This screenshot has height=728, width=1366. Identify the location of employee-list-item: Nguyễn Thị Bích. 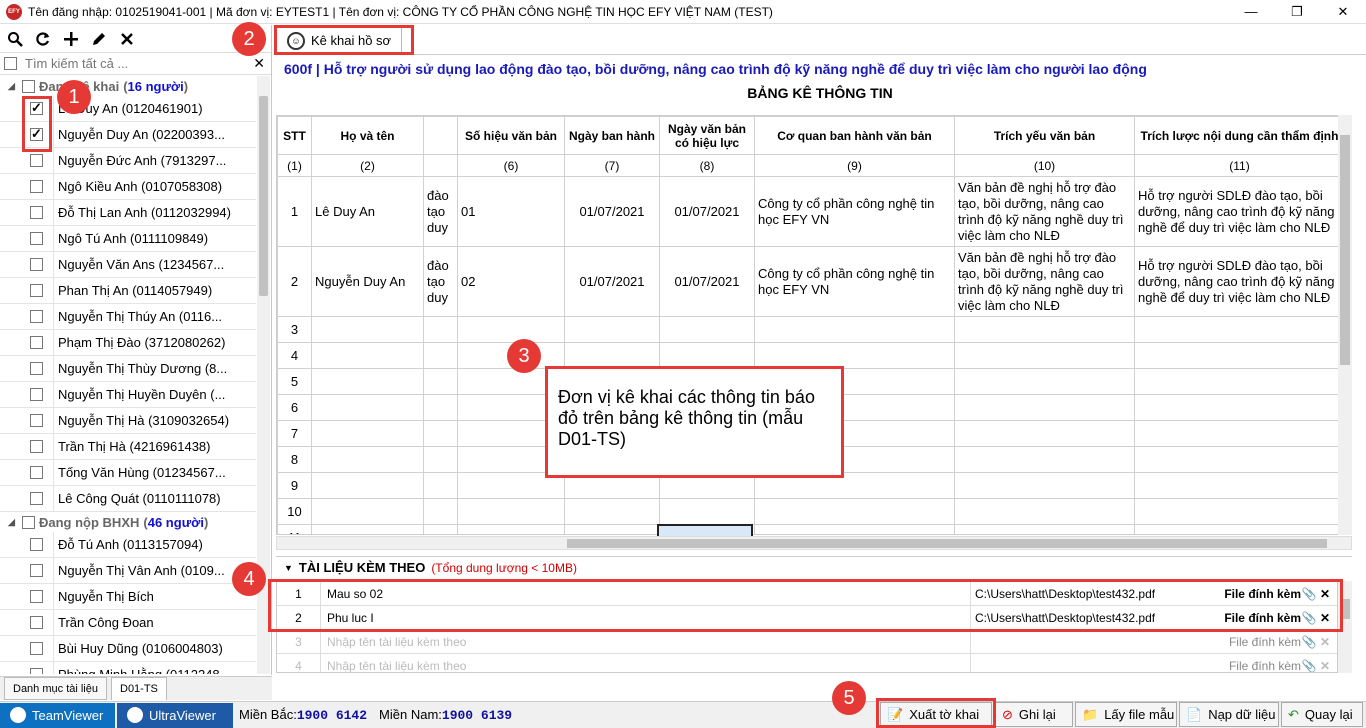
(128, 596).